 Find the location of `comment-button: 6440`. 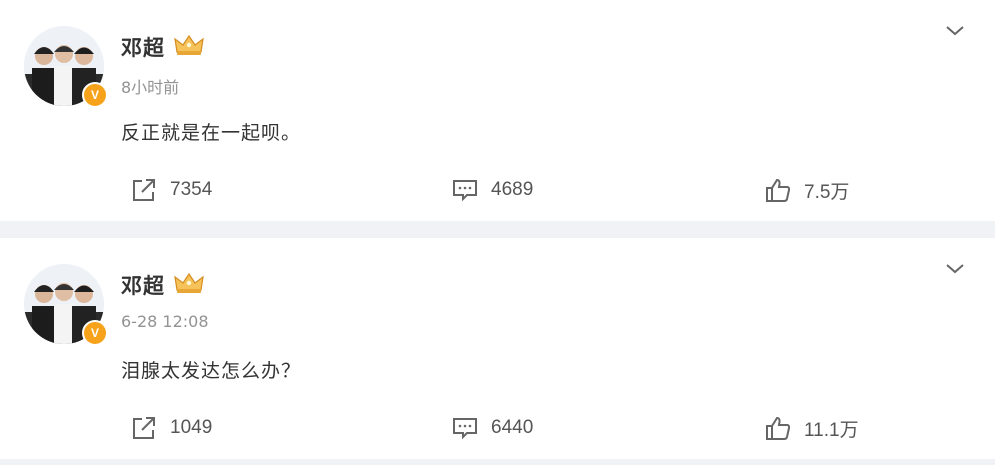

comment-button: 6440 is located at coordinates (492, 428).